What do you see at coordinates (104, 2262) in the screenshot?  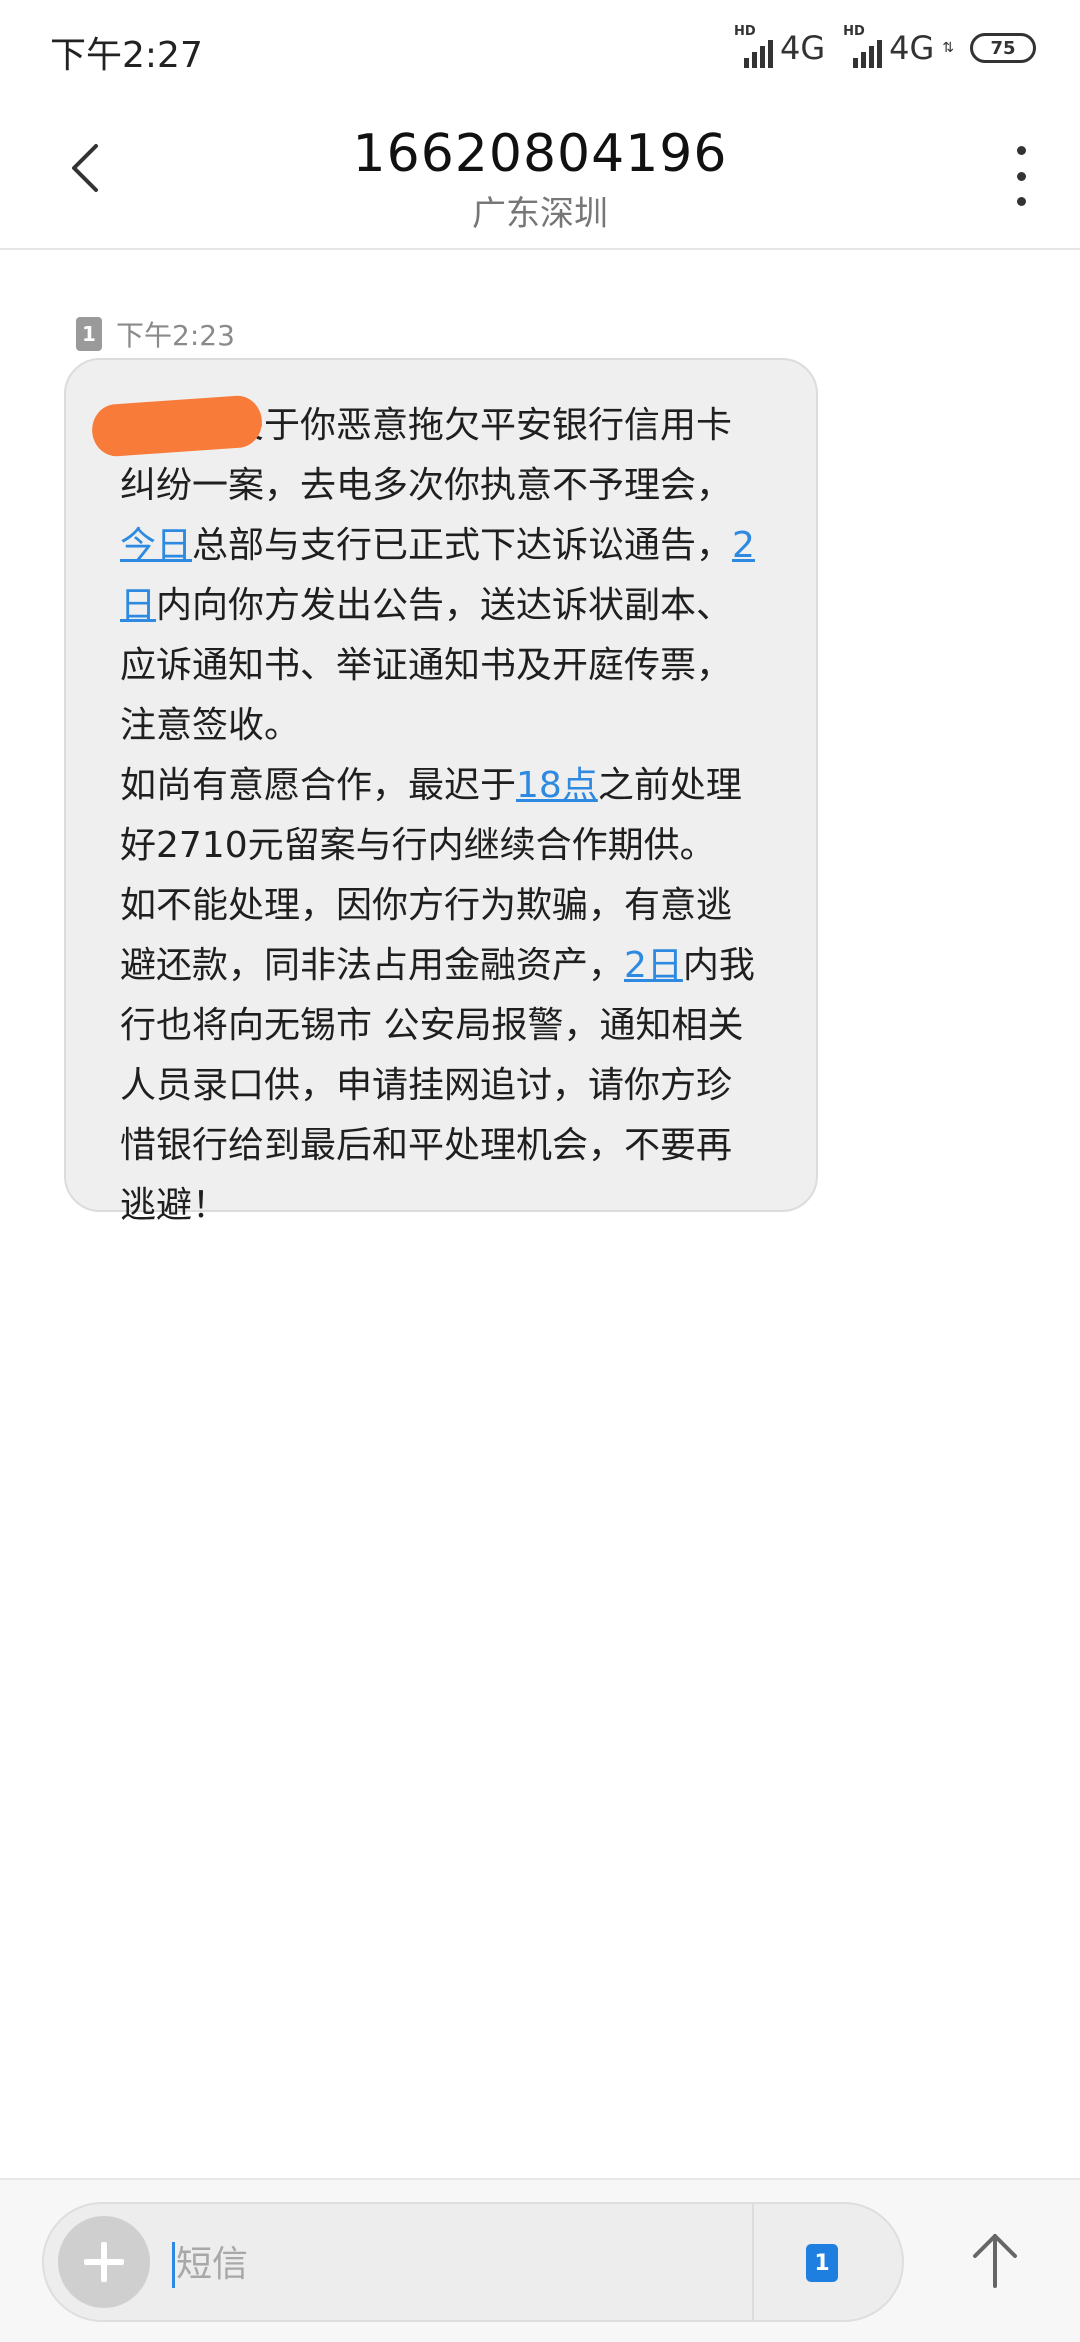 I see `add-attachment-button` at bounding box center [104, 2262].